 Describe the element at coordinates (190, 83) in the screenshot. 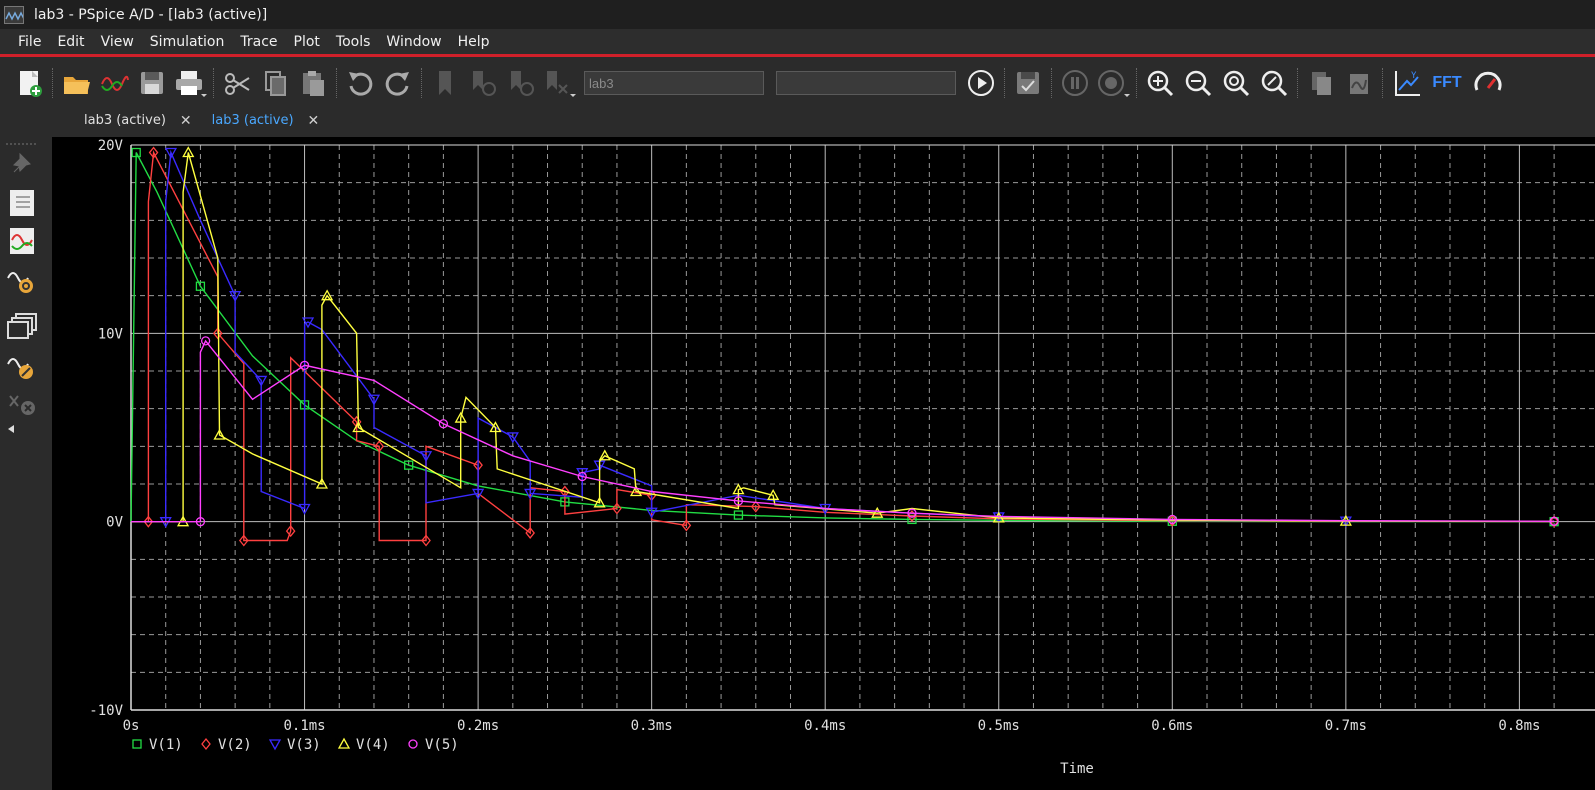

I see `print-icon` at that location.